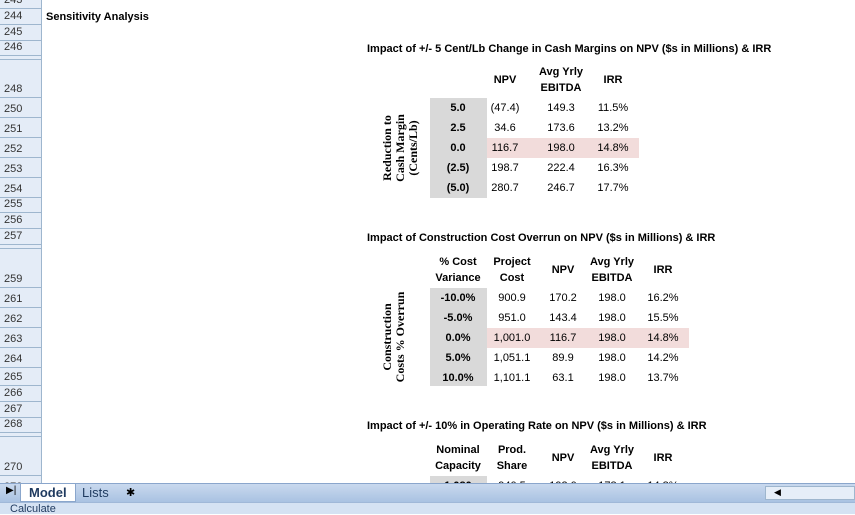 The height and width of the screenshot is (515, 855). What do you see at coordinates (458, 338) in the screenshot?
I see `row-label: 0.0%` at bounding box center [458, 338].